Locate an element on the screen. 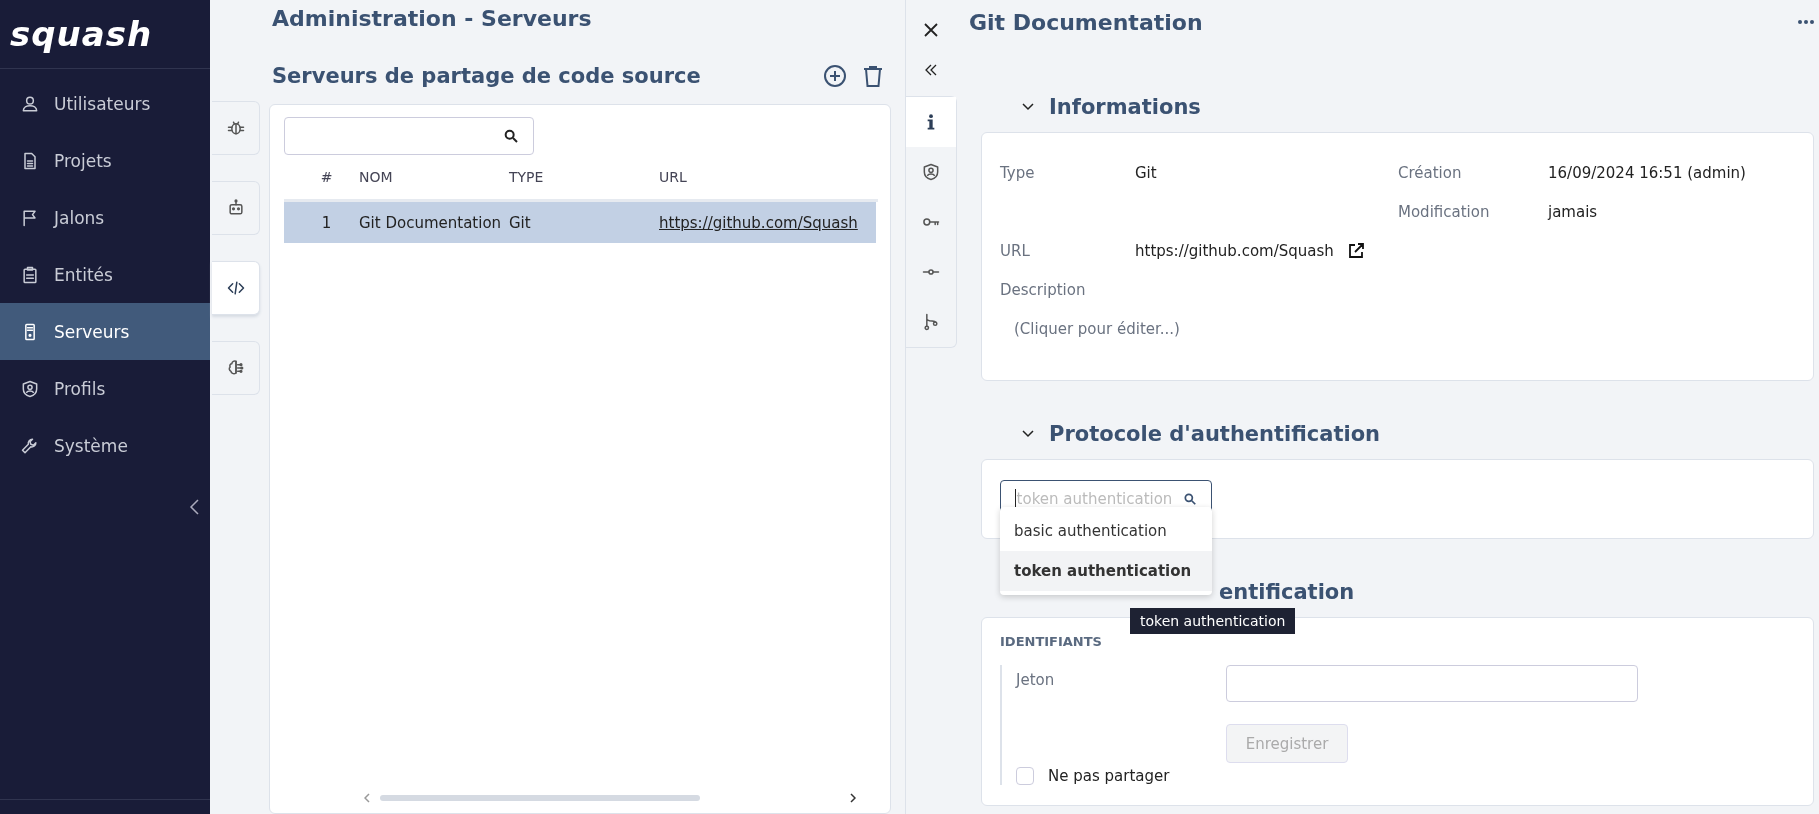 Image resolution: width=1819 pixels, height=814 pixels. section-title: Protocole d'authentification is located at coordinates (1215, 434).